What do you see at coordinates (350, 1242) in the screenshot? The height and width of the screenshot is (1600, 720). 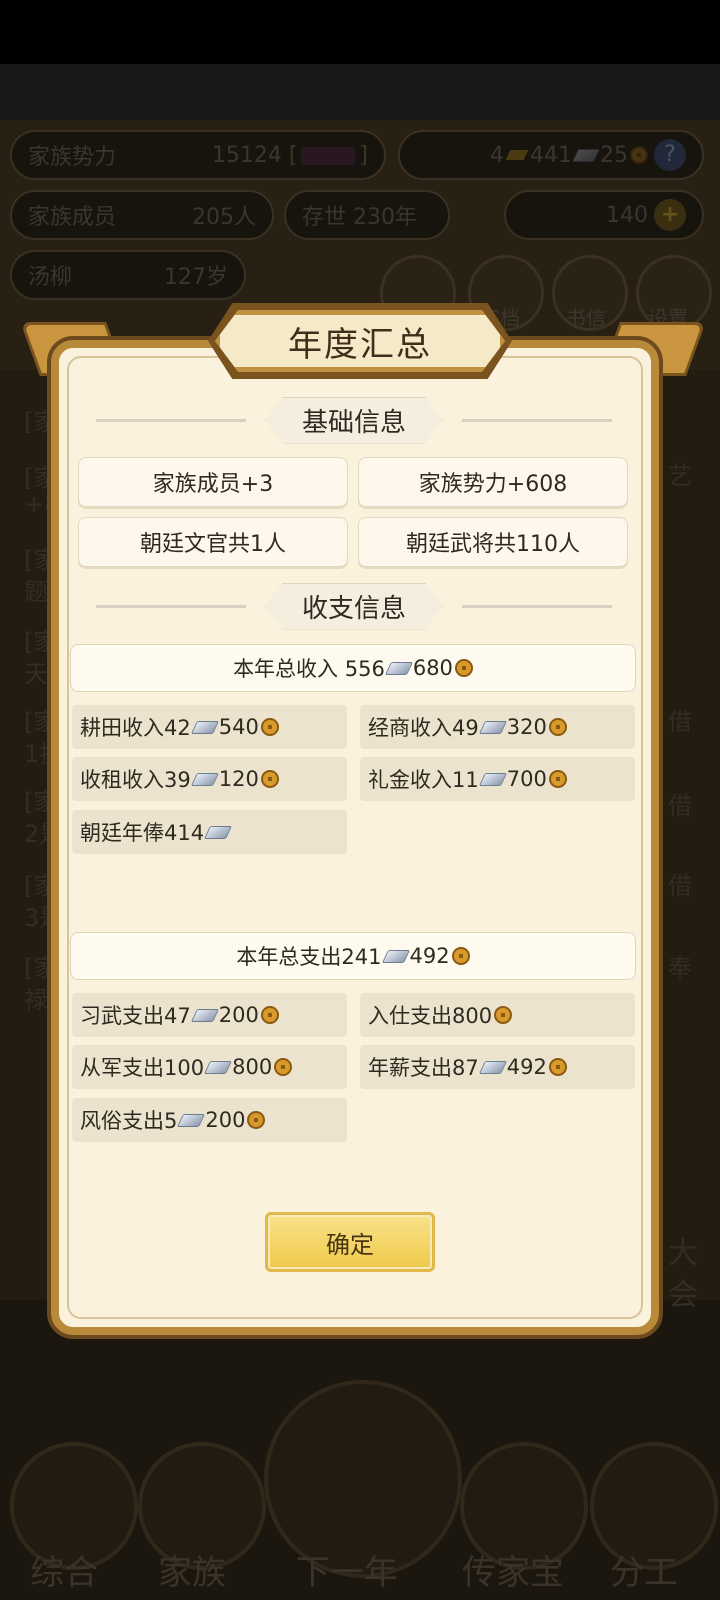 I see `confirm-button: 确定` at bounding box center [350, 1242].